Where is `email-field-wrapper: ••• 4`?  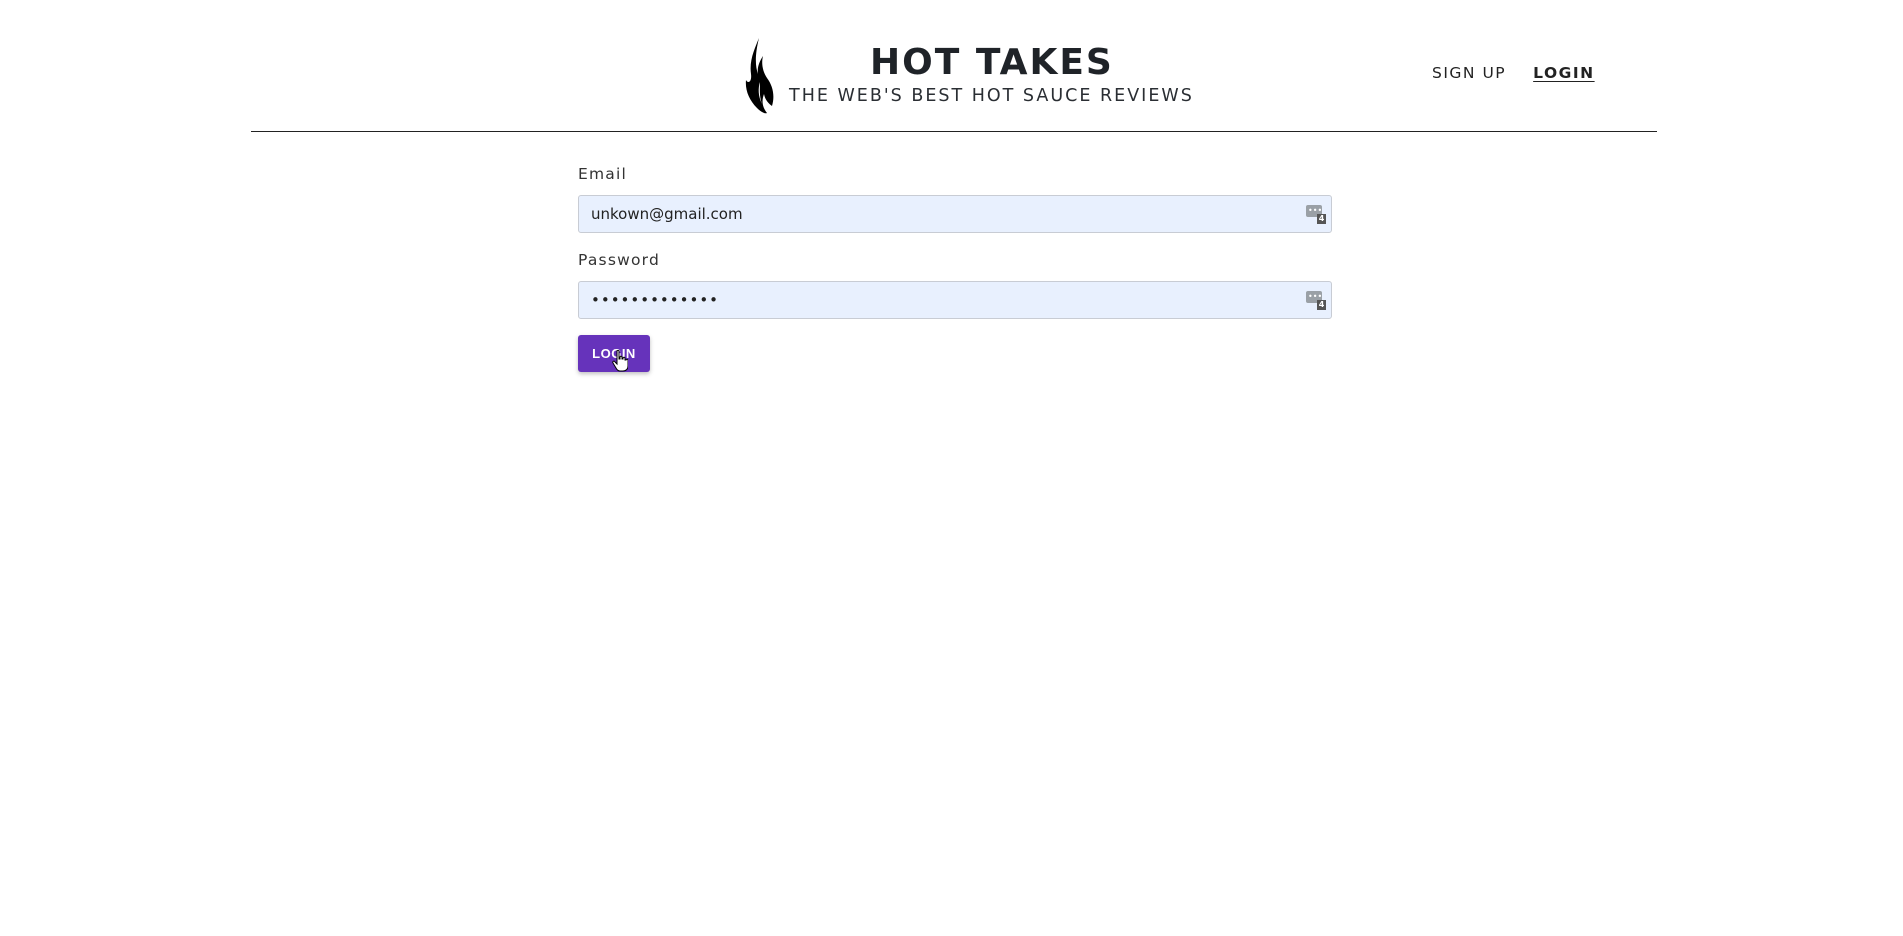
email-field-wrapper: ••• 4 is located at coordinates (955, 214).